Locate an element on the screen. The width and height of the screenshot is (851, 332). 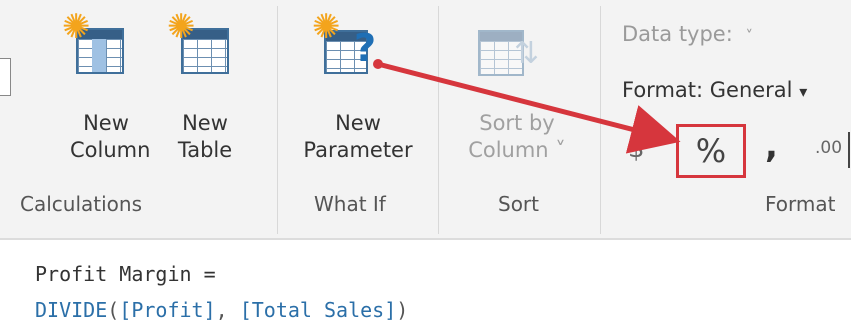
data-type-label: Data type: is located at coordinates (677, 34).